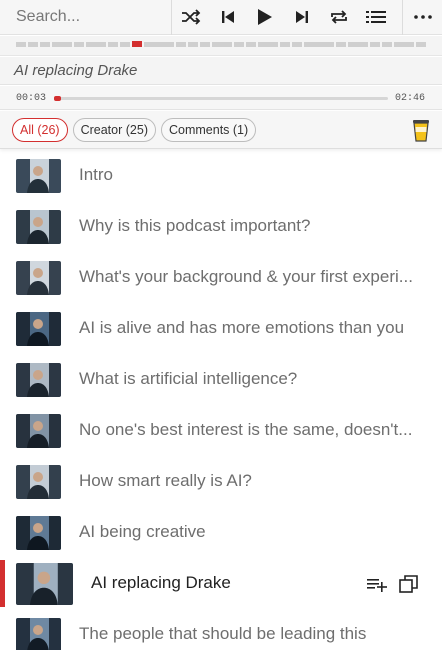 The image size is (442, 650). I want to click on skip-next-icon, so click(301, 17).